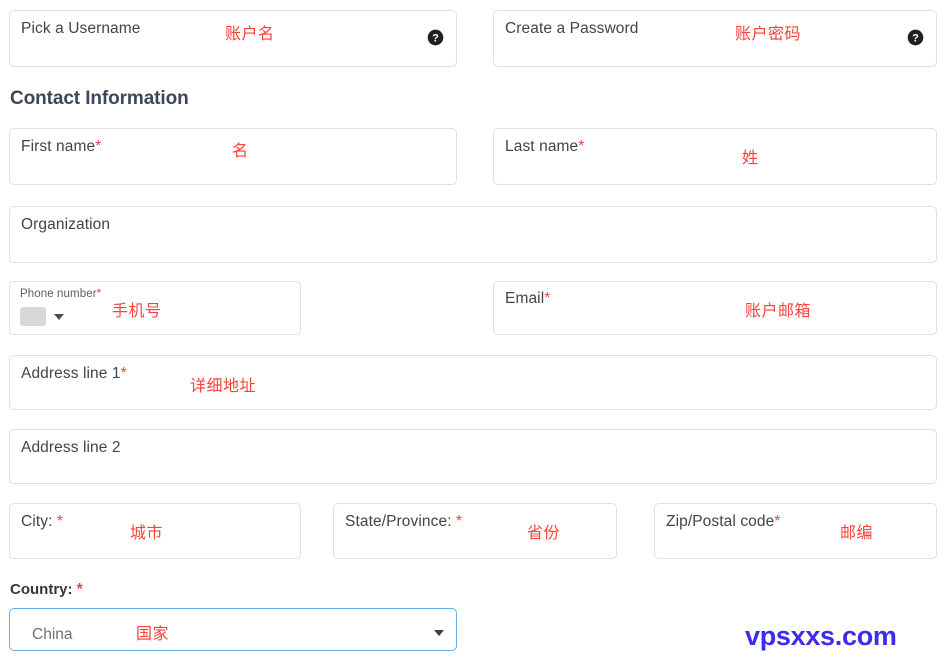  What do you see at coordinates (778, 310) in the screenshot?
I see `email-annotation: 账户邮箱` at bounding box center [778, 310].